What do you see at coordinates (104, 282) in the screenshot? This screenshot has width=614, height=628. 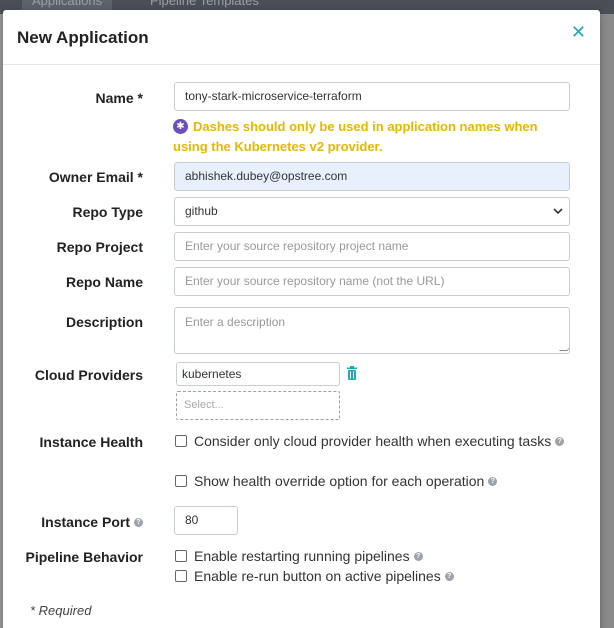 I see `repo-name-label: Repo Name` at bounding box center [104, 282].